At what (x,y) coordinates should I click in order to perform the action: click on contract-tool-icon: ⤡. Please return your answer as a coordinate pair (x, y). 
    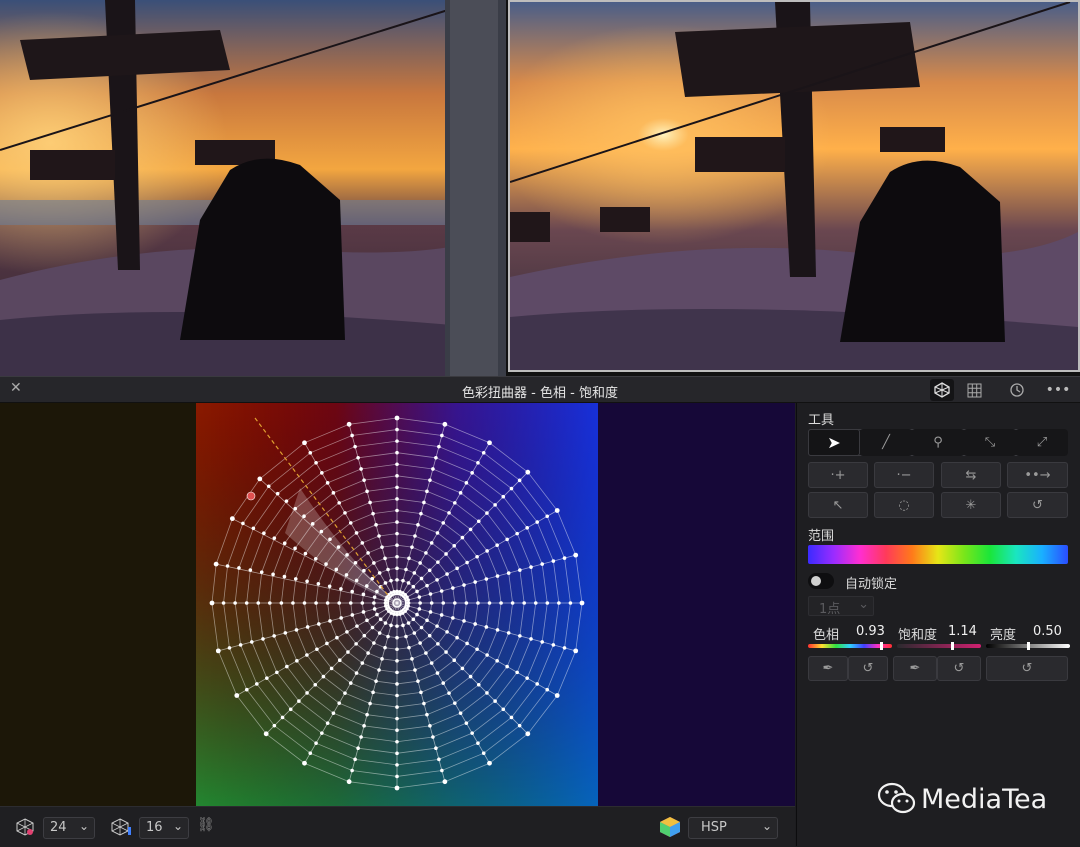
    Looking at the image, I should click on (990, 442).